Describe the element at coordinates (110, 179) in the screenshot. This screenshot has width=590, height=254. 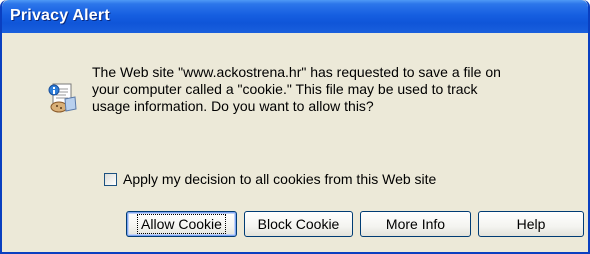
I see `apply-all-cookies-checkbox` at that location.